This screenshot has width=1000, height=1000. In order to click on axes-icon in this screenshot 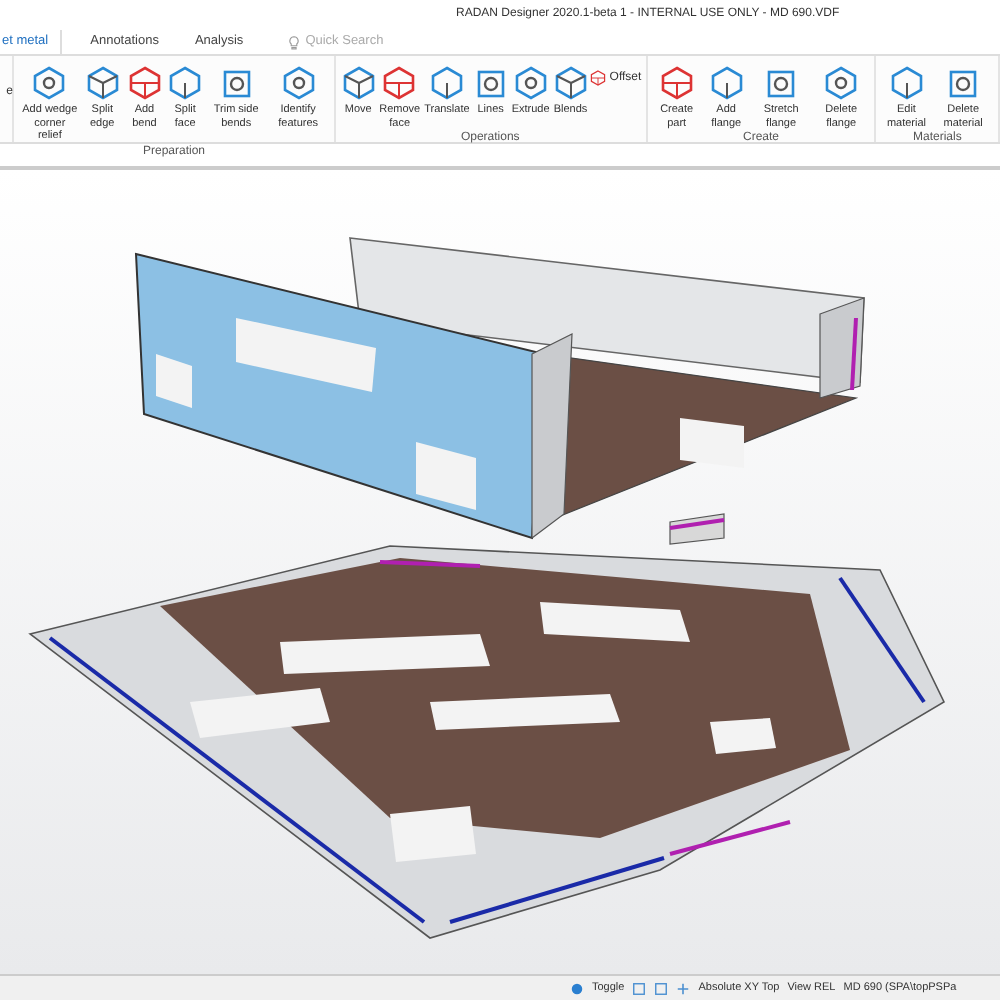, I will do `click(683, 988)`.